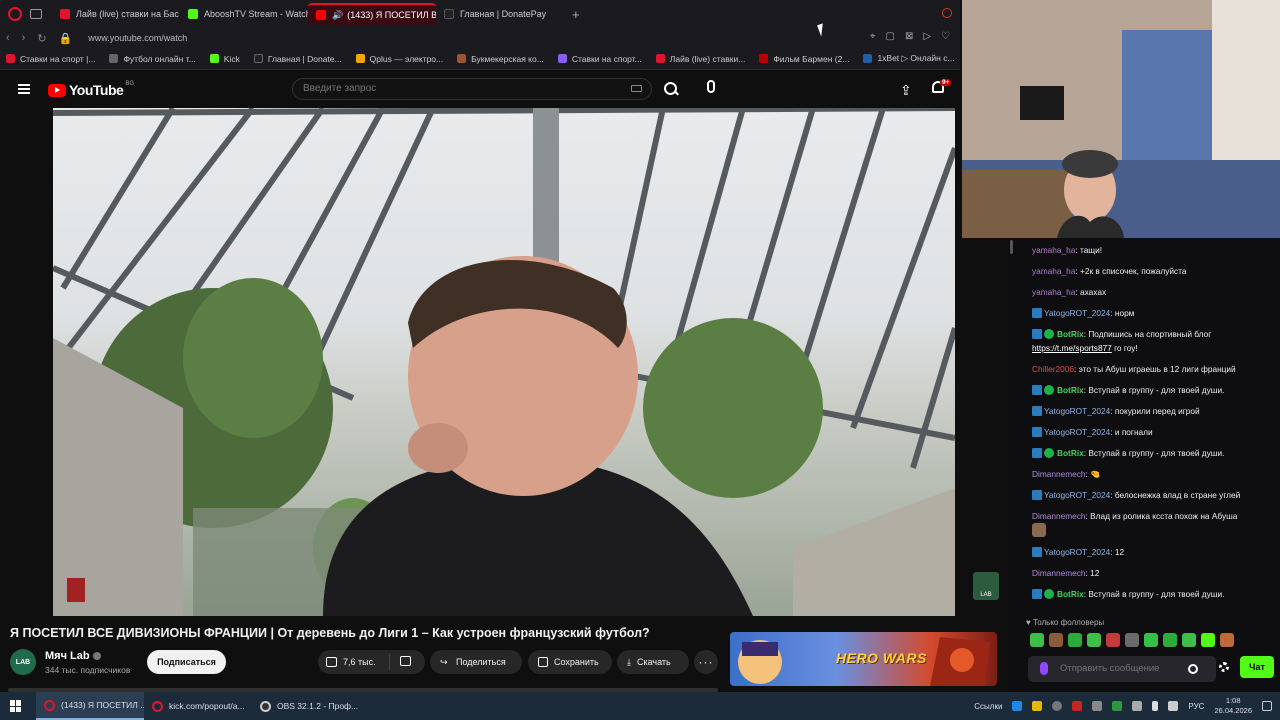 The width and height of the screenshot is (1280, 720). Describe the element at coordinates (906, 90) in the screenshot. I see `upload-icon: ⇪` at that location.